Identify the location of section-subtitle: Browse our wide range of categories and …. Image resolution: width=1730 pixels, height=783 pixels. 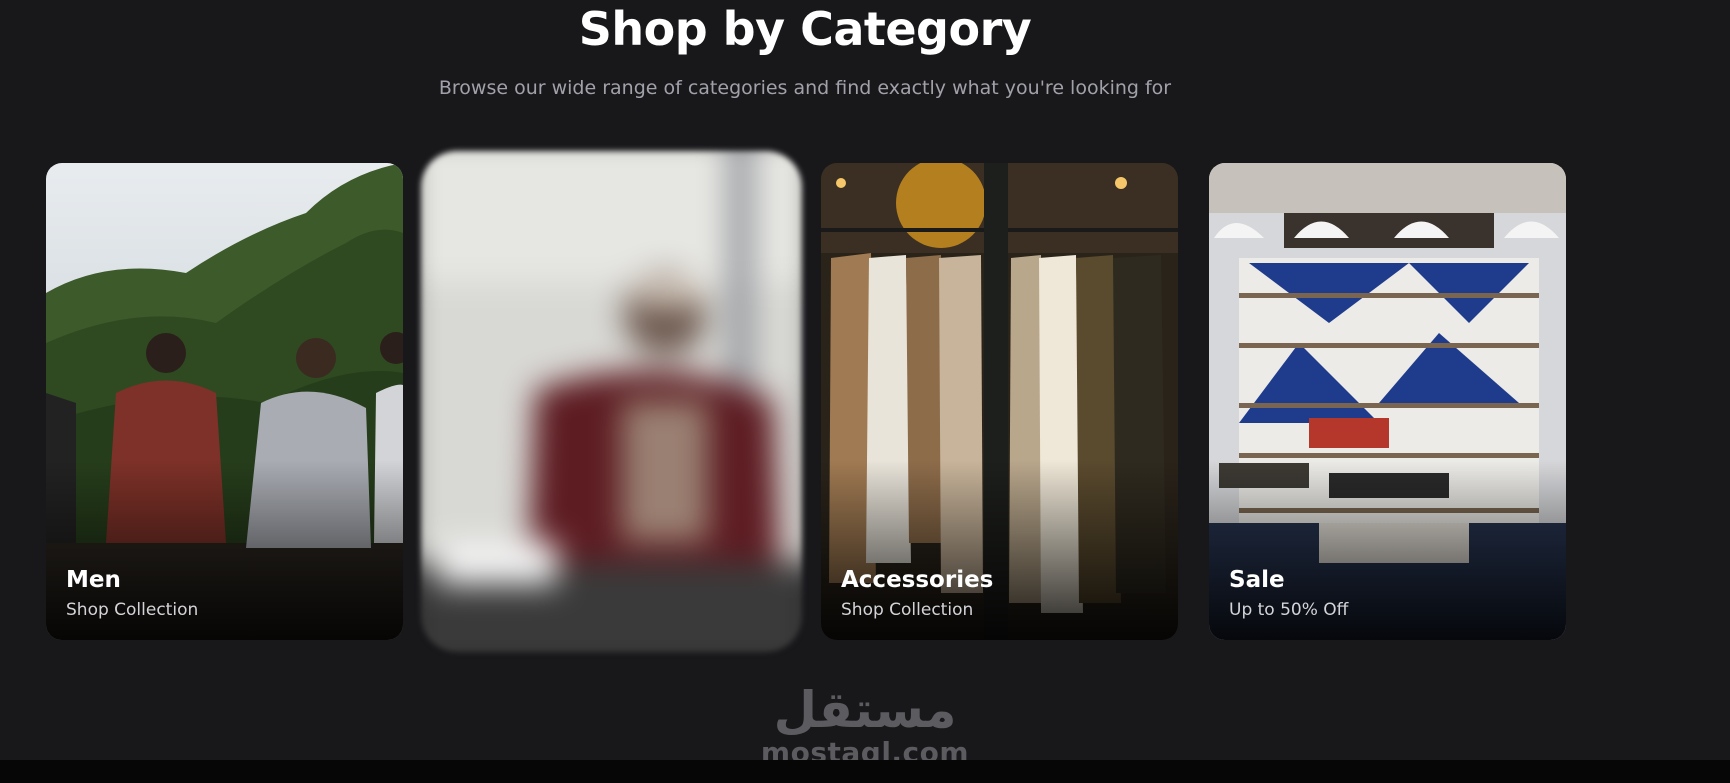
(805, 88).